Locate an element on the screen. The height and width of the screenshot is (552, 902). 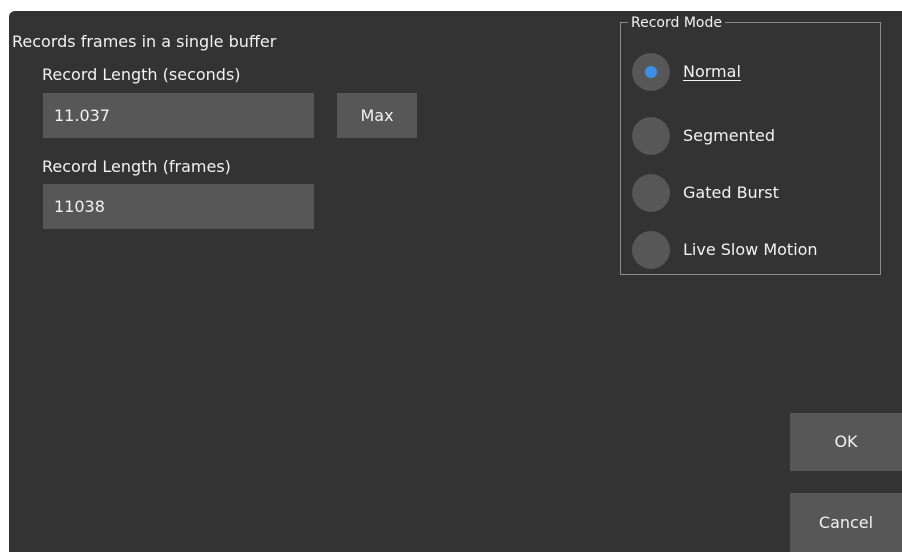
description-text: Records frames in a single buffer is located at coordinates (144, 41).